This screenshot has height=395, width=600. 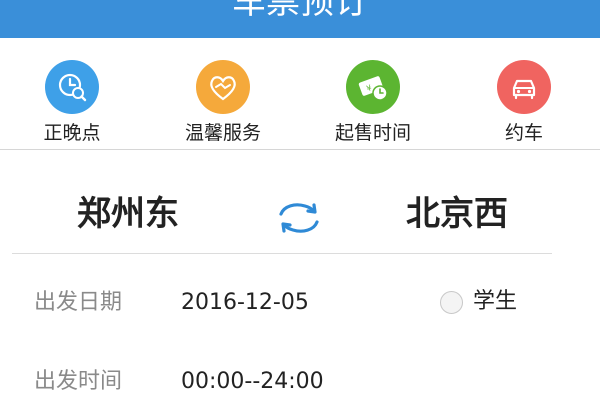 I want to click on app-header: 车票预订, so click(x=300, y=19).